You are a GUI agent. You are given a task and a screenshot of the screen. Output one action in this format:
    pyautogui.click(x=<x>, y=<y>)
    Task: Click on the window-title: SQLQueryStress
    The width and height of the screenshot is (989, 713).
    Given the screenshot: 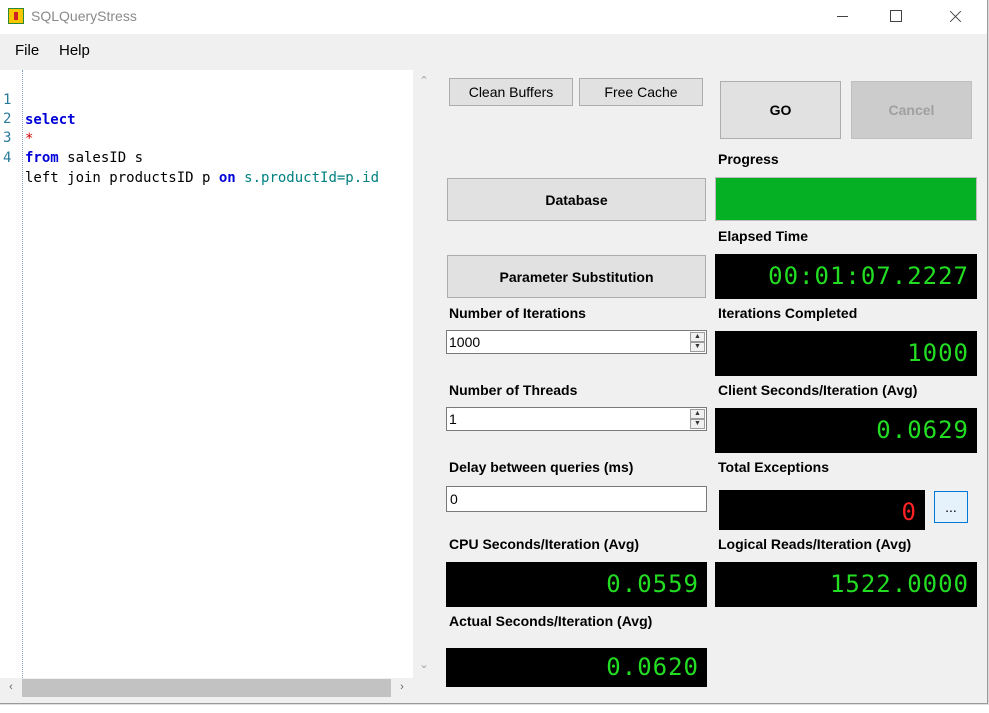 What is the action you would take?
    pyautogui.click(x=84, y=16)
    